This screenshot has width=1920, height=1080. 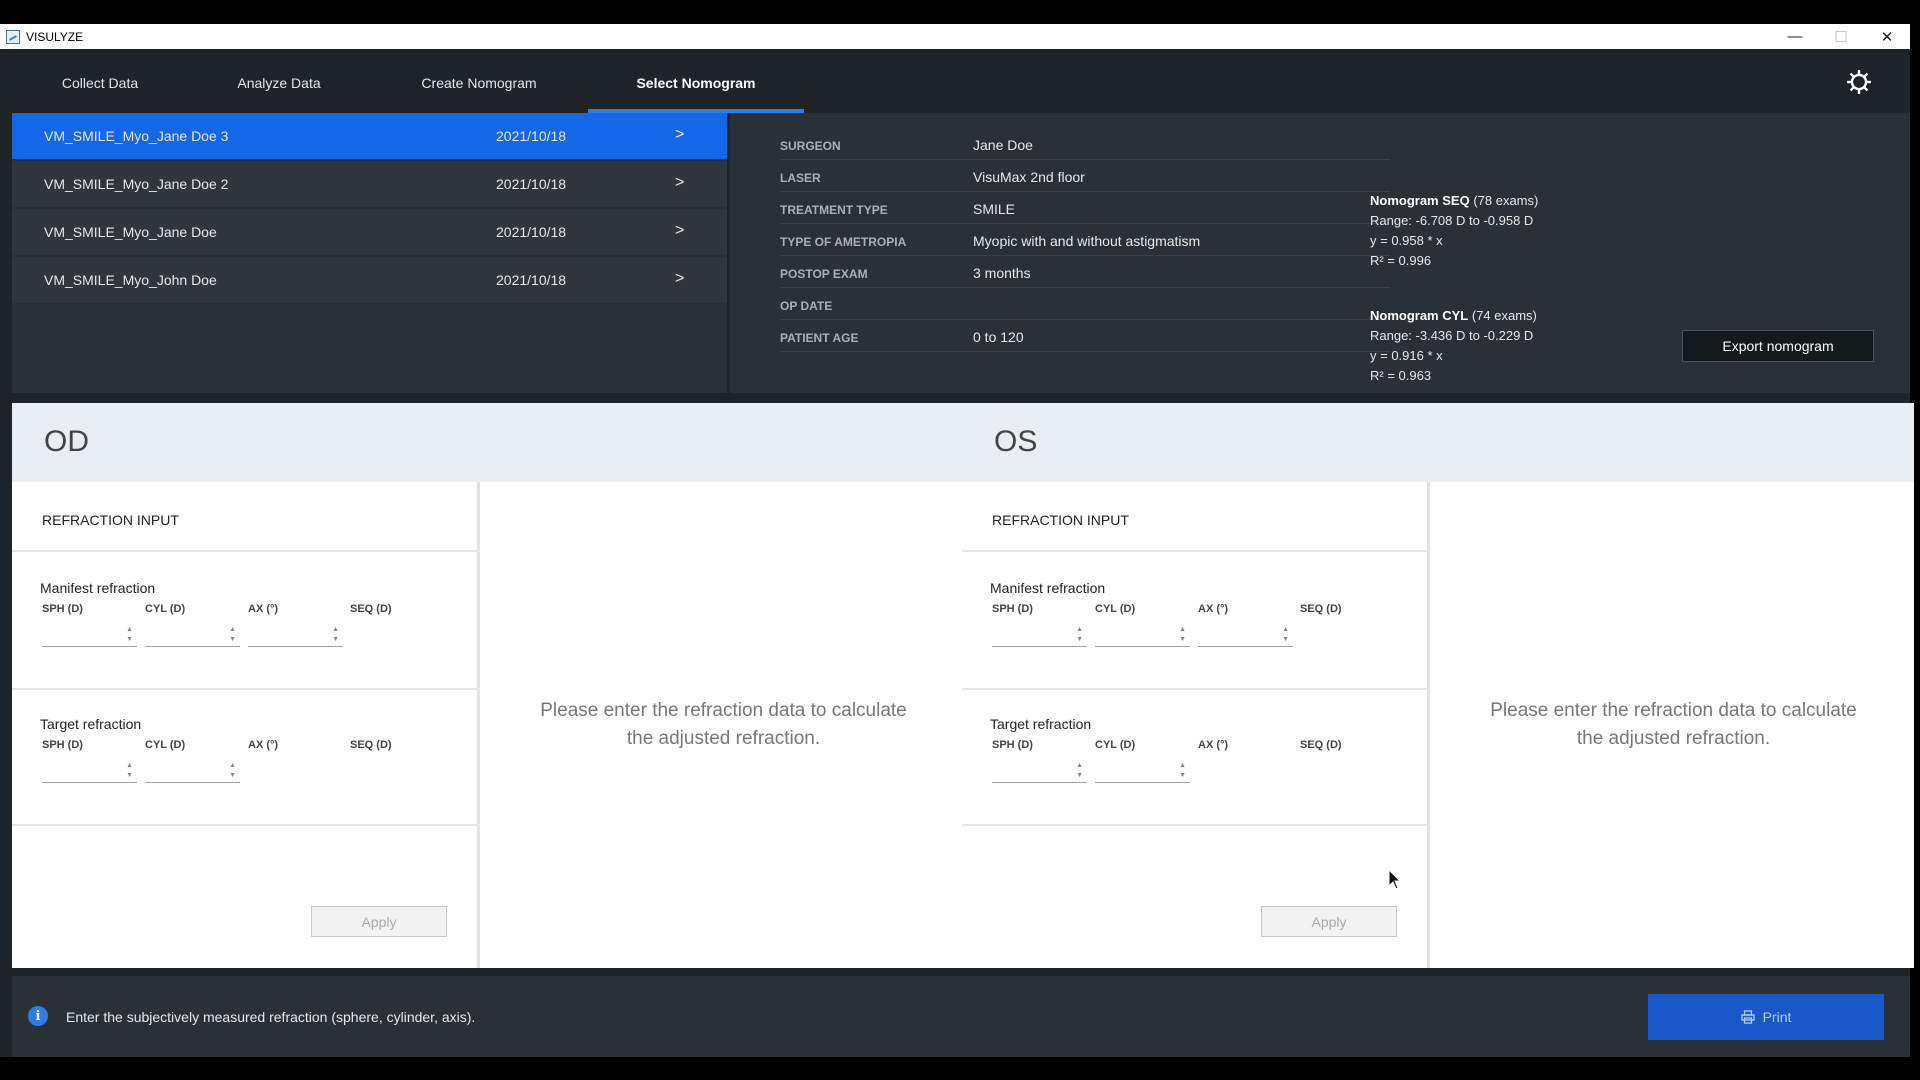 I want to click on detail-value: VisuMax 2nd floor, so click(x=1029, y=177).